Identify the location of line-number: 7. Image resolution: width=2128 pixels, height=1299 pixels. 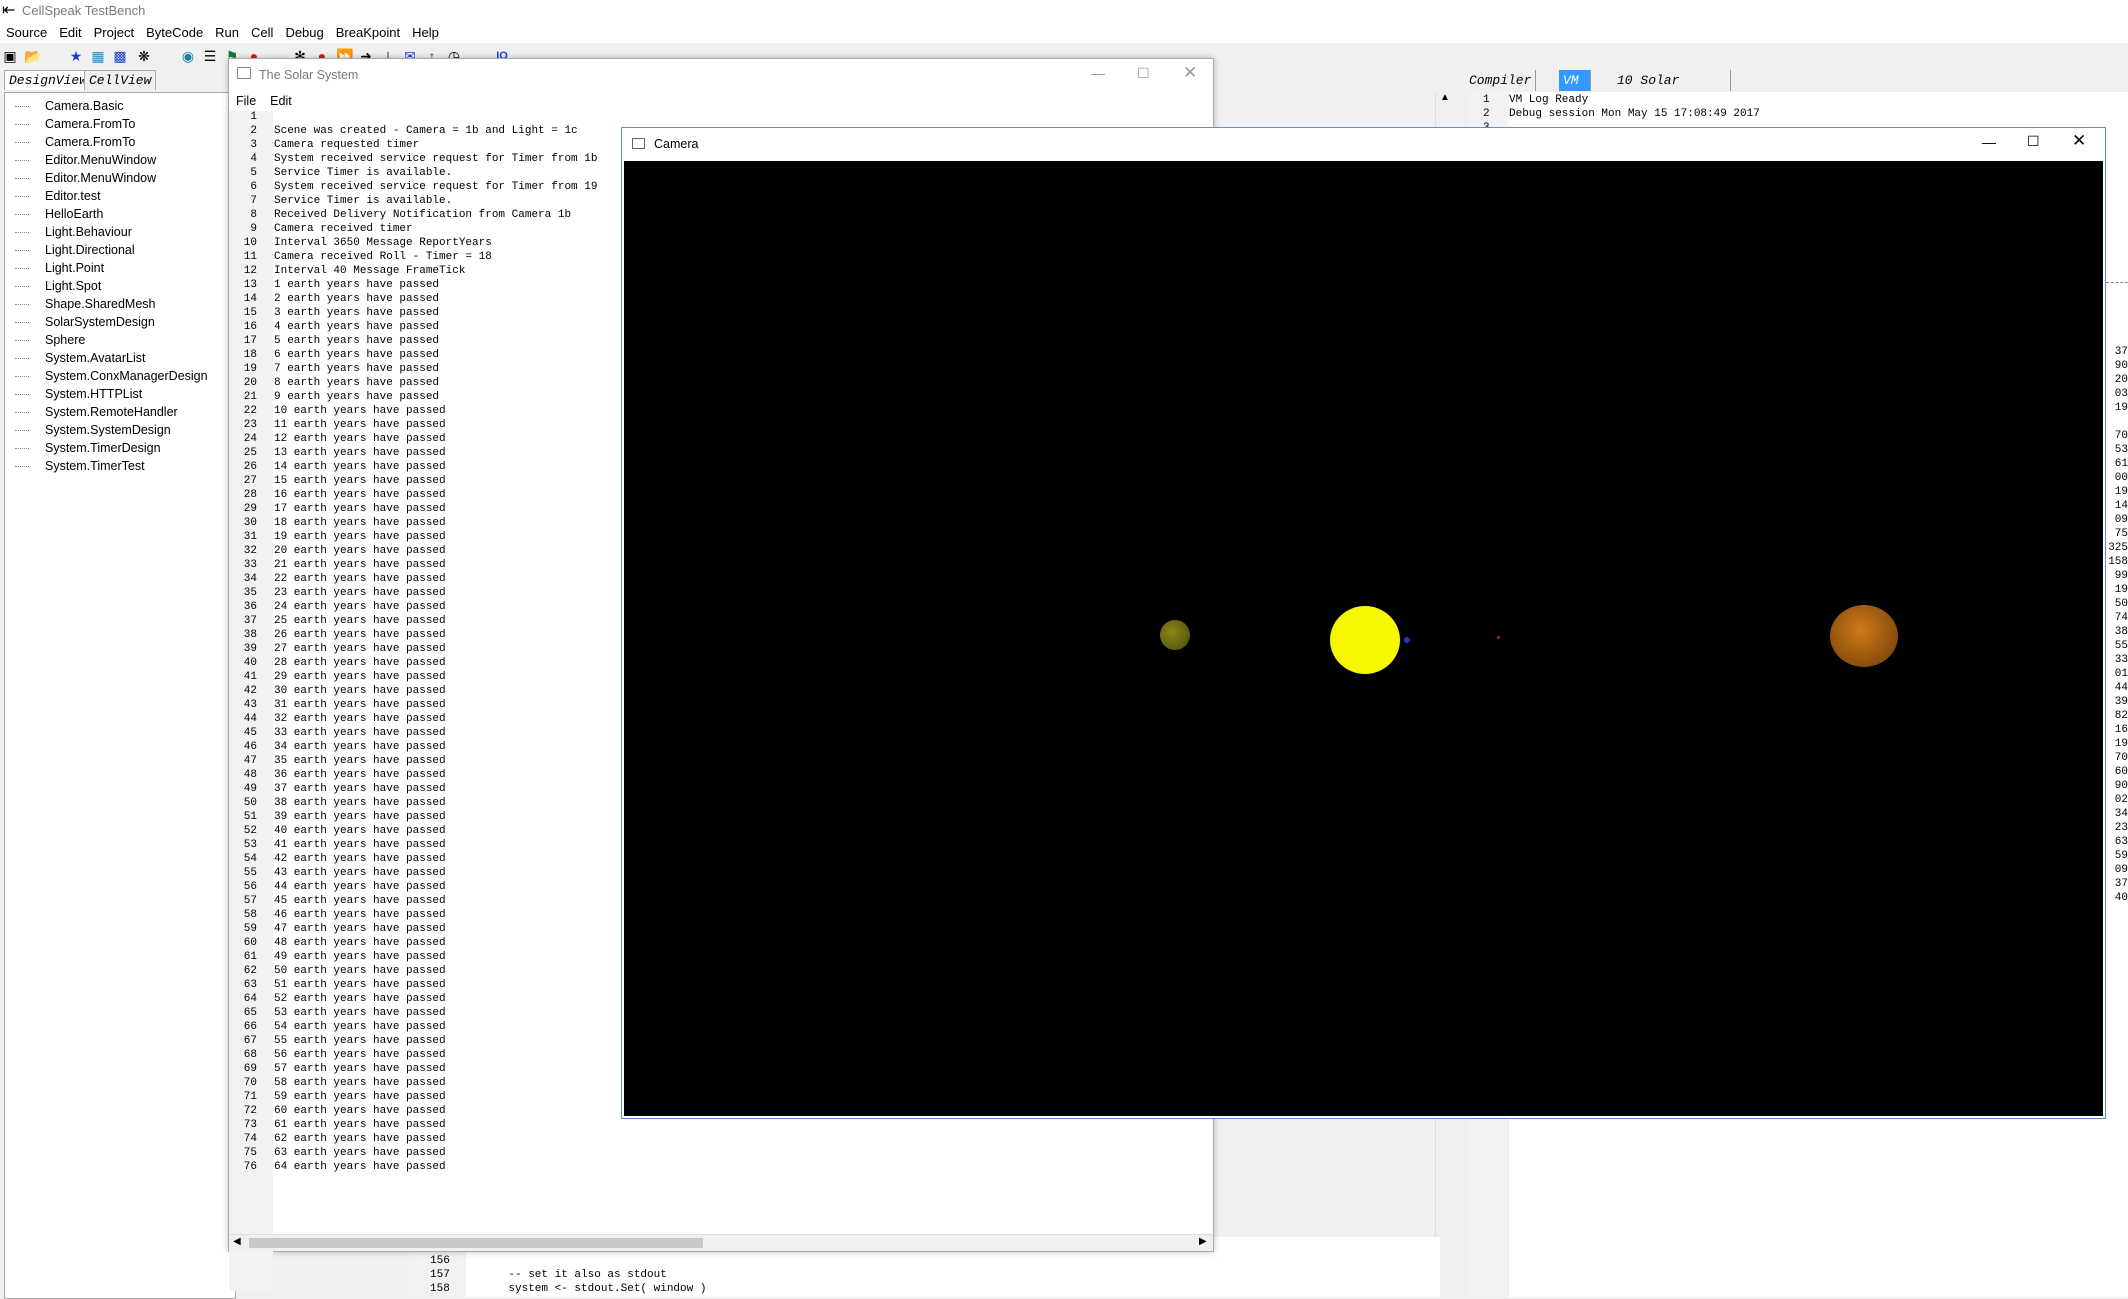
(253, 201).